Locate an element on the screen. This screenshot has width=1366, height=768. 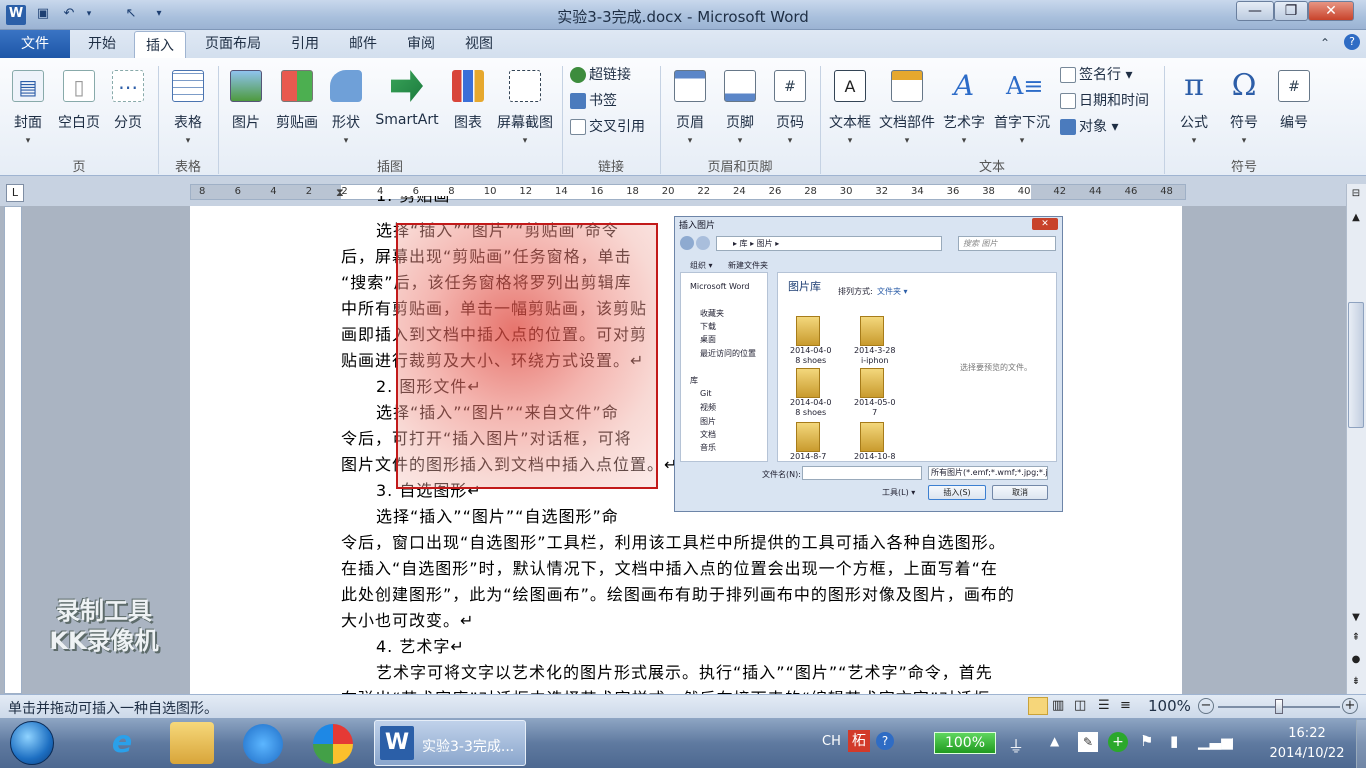
tab-insert: 插入 is located at coordinates (160, 45).